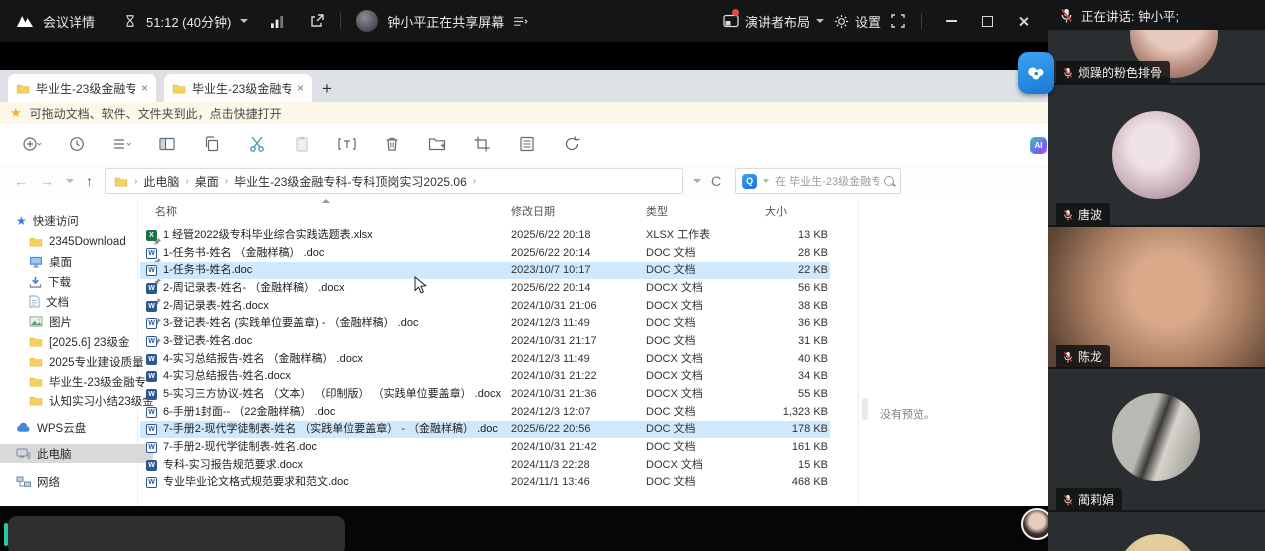  Describe the element at coordinates (122, 144) in the screenshot. I see `view-options-button` at that location.